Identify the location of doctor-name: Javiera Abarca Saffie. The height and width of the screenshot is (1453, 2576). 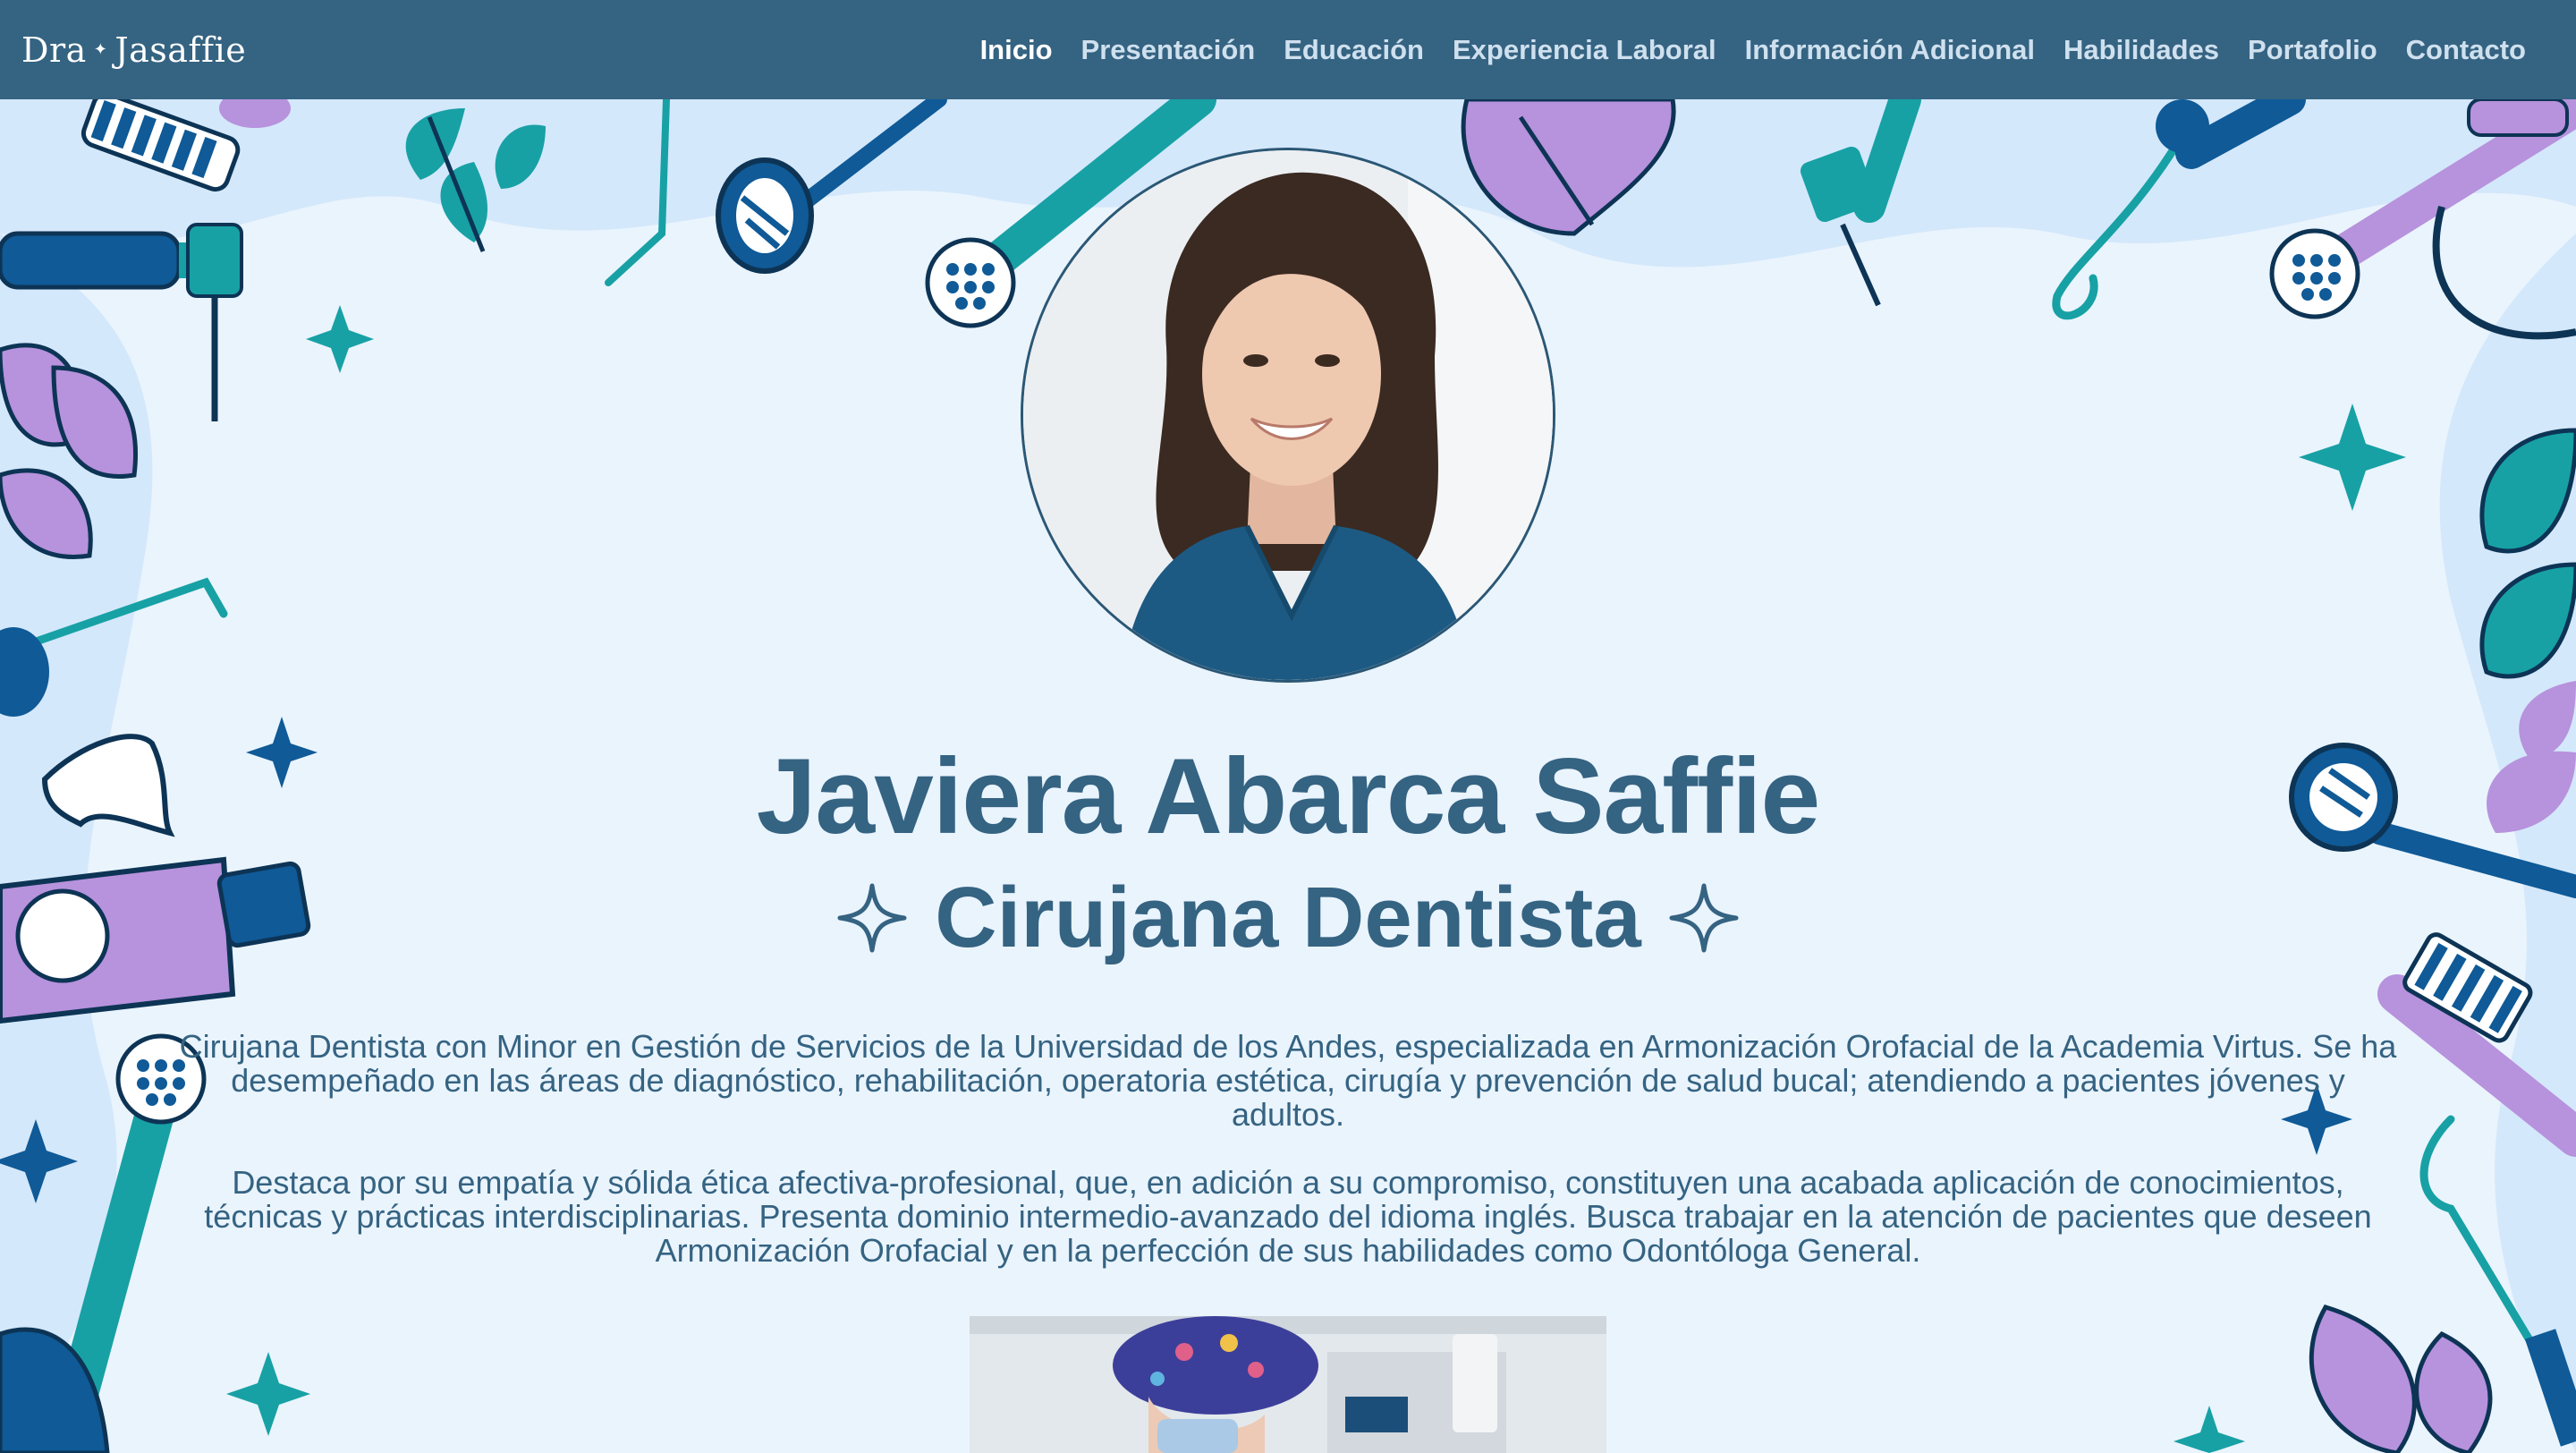
(1288, 796).